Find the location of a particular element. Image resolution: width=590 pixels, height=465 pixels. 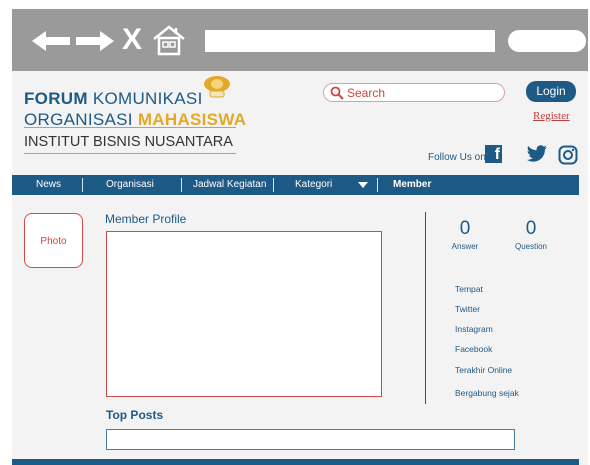

search-icon is located at coordinates (337, 93).